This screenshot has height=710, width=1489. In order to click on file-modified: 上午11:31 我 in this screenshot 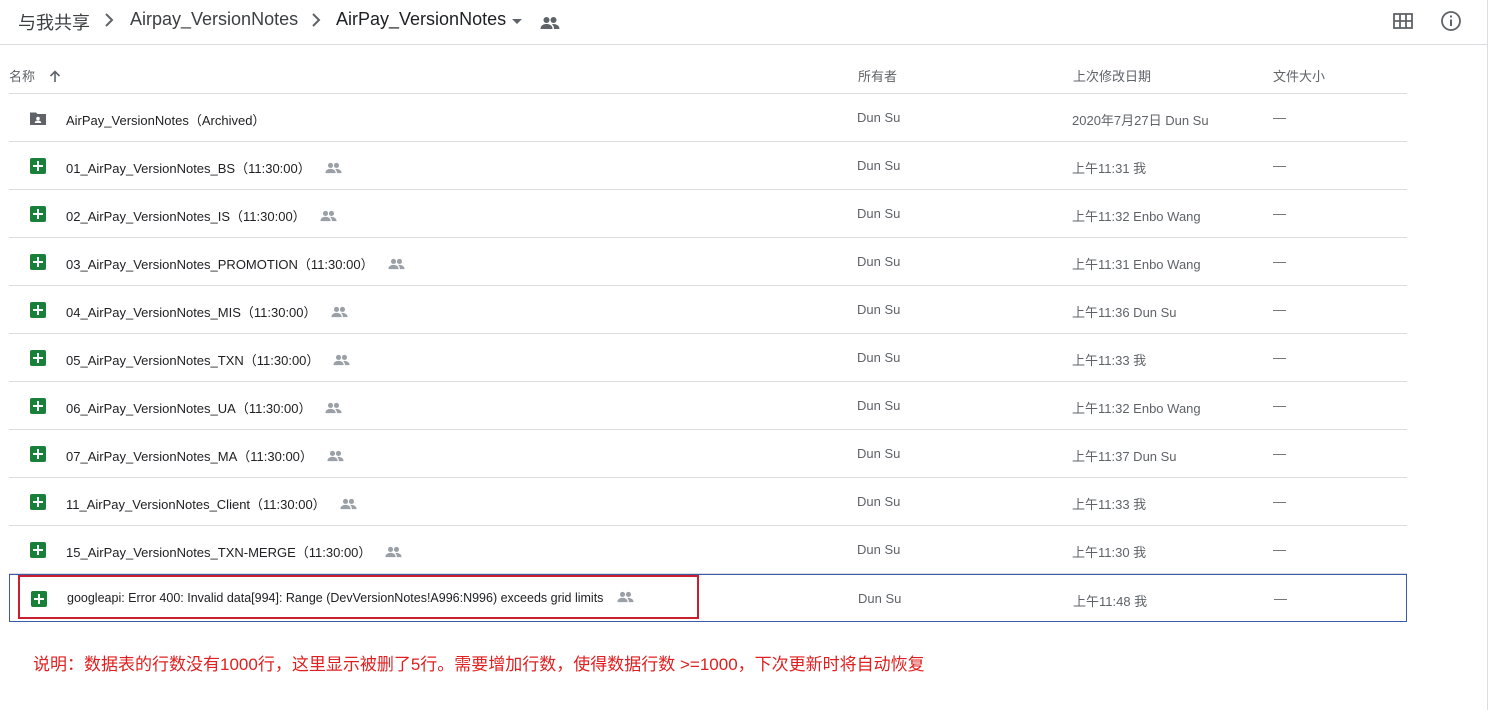, I will do `click(1109, 168)`.